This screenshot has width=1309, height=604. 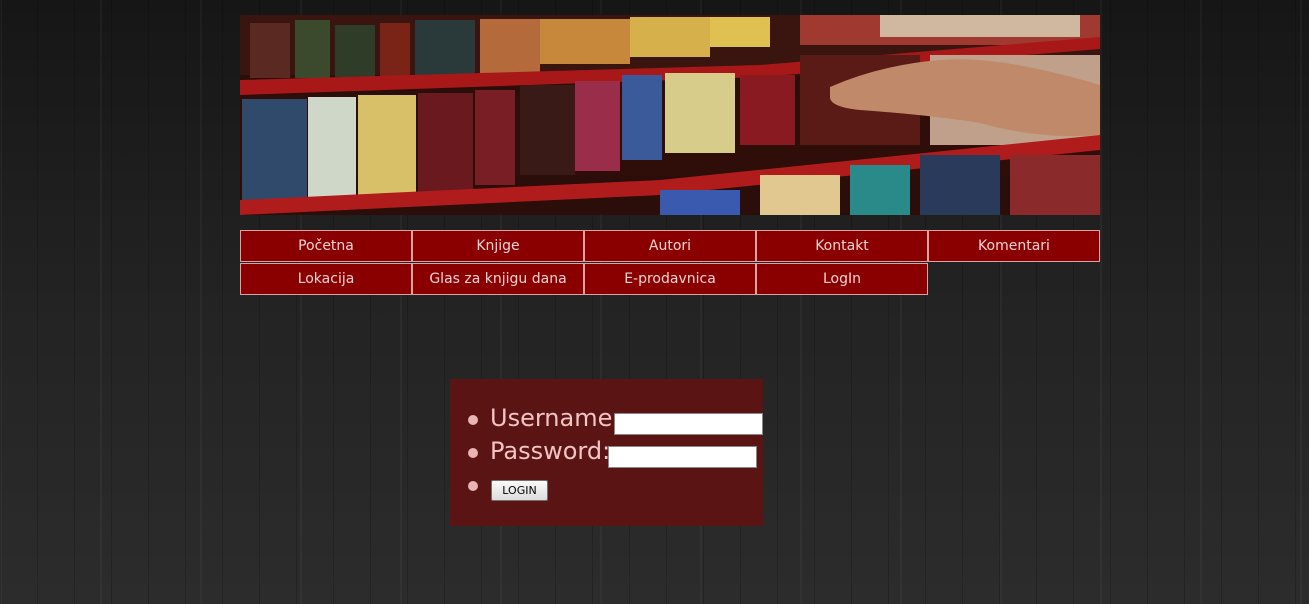 I want to click on nav-item-komentari: Komentari, so click(x=1014, y=246).